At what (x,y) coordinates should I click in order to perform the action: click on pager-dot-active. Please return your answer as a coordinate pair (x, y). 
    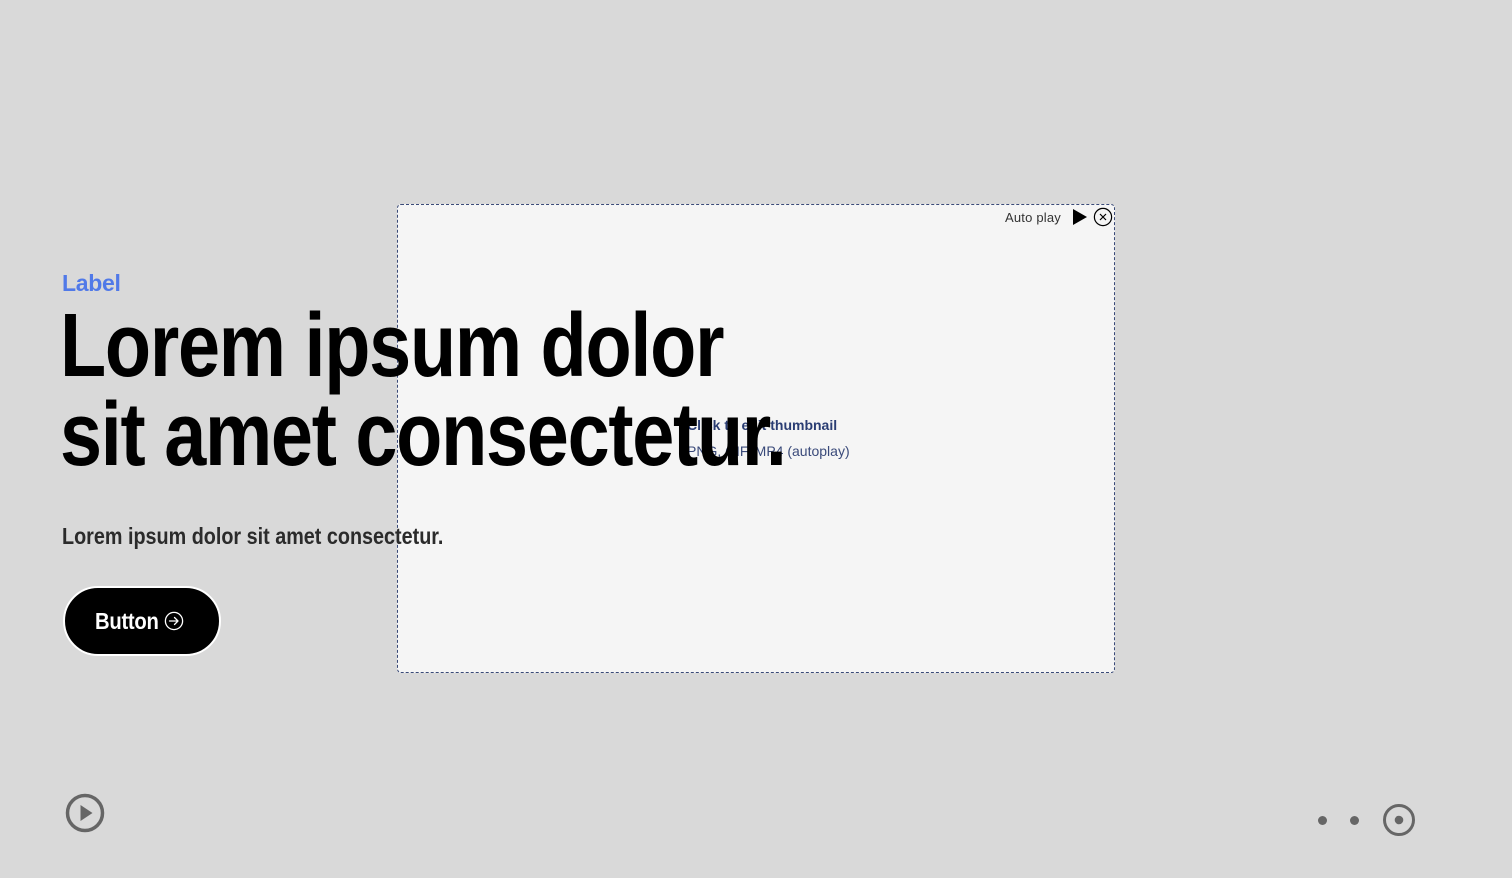
    Looking at the image, I should click on (1399, 820).